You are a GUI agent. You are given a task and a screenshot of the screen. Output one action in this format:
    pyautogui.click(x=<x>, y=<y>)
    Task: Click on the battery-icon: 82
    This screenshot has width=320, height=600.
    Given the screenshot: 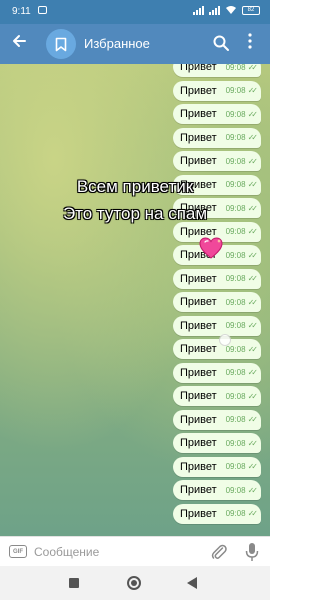 What is the action you would take?
    pyautogui.click(x=251, y=10)
    